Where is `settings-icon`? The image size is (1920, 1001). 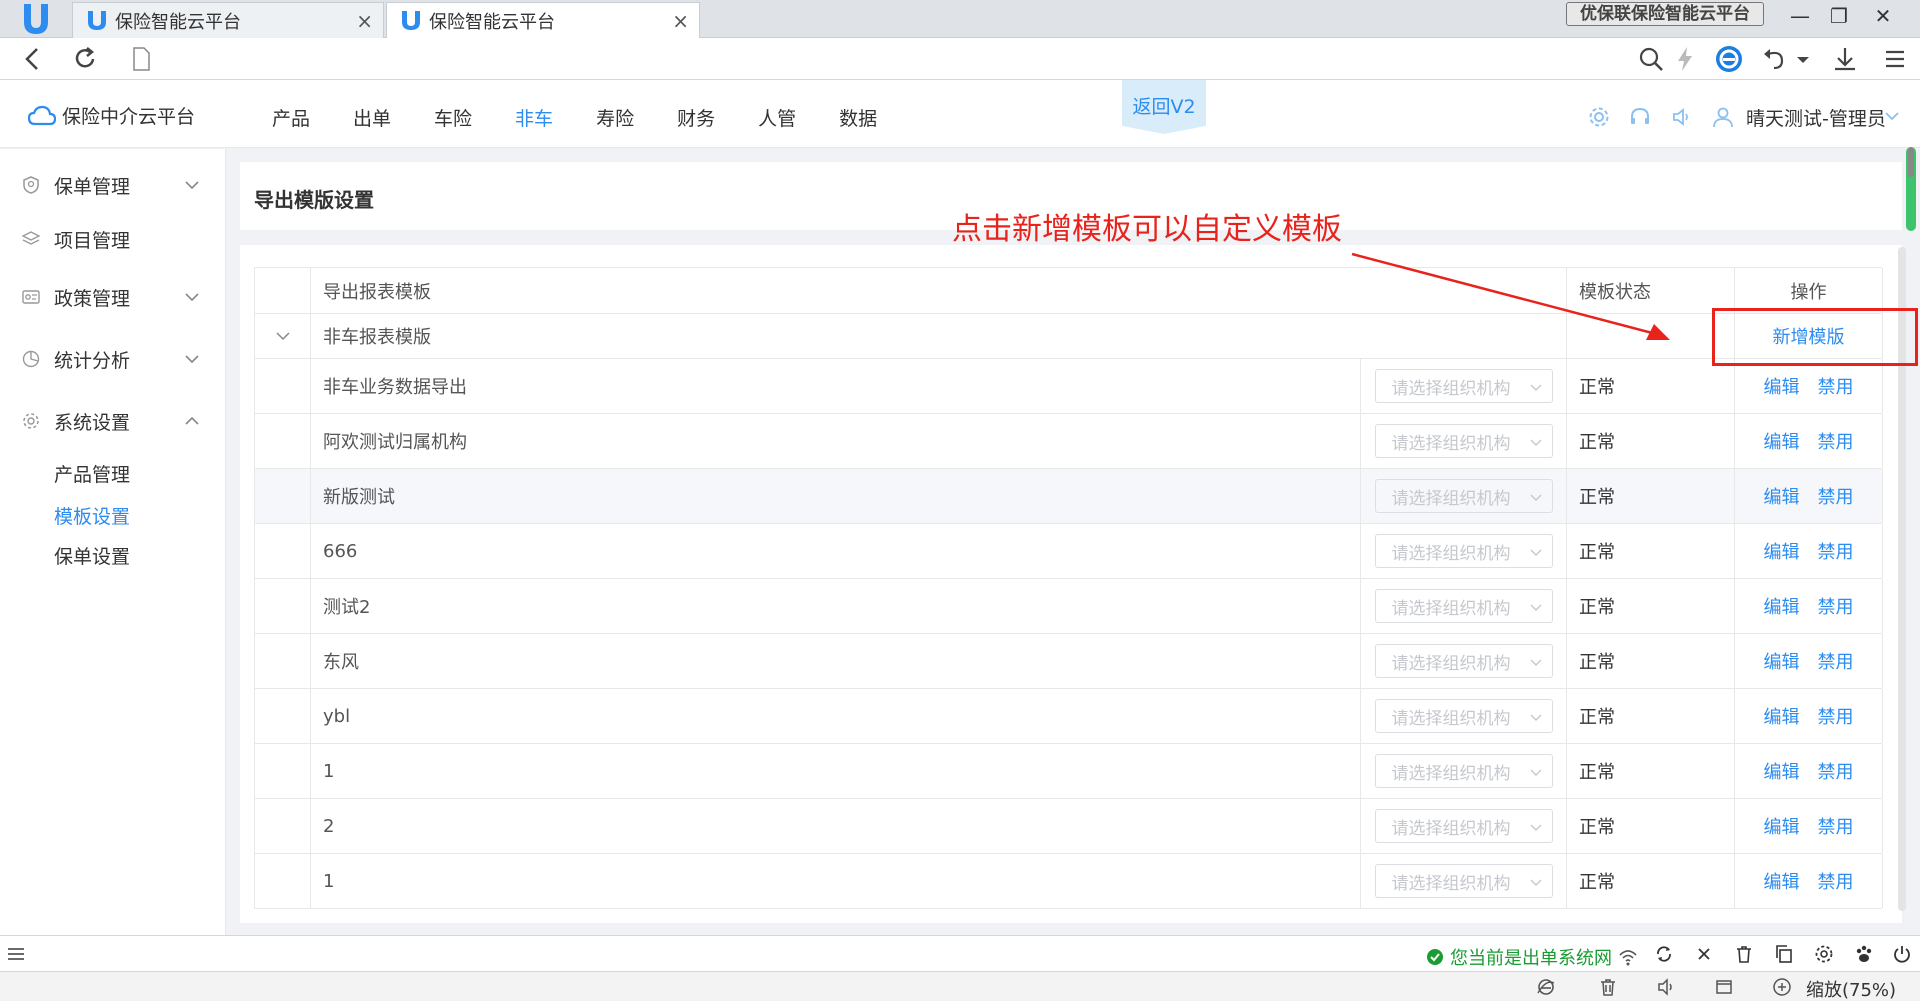 settings-icon is located at coordinates (1599, 117).